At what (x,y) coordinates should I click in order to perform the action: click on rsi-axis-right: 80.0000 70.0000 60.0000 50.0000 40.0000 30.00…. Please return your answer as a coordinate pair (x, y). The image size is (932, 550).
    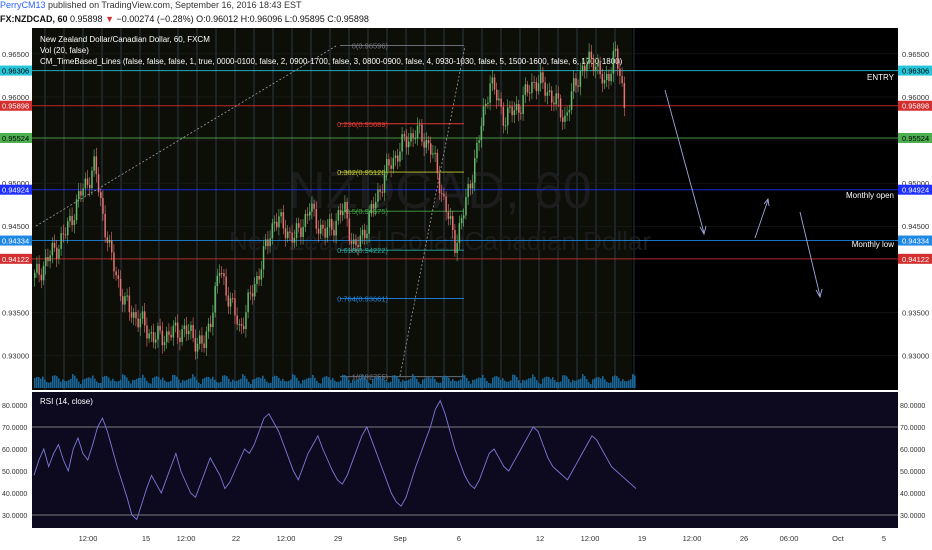
    Looking at the image, I should click on (915, 460).